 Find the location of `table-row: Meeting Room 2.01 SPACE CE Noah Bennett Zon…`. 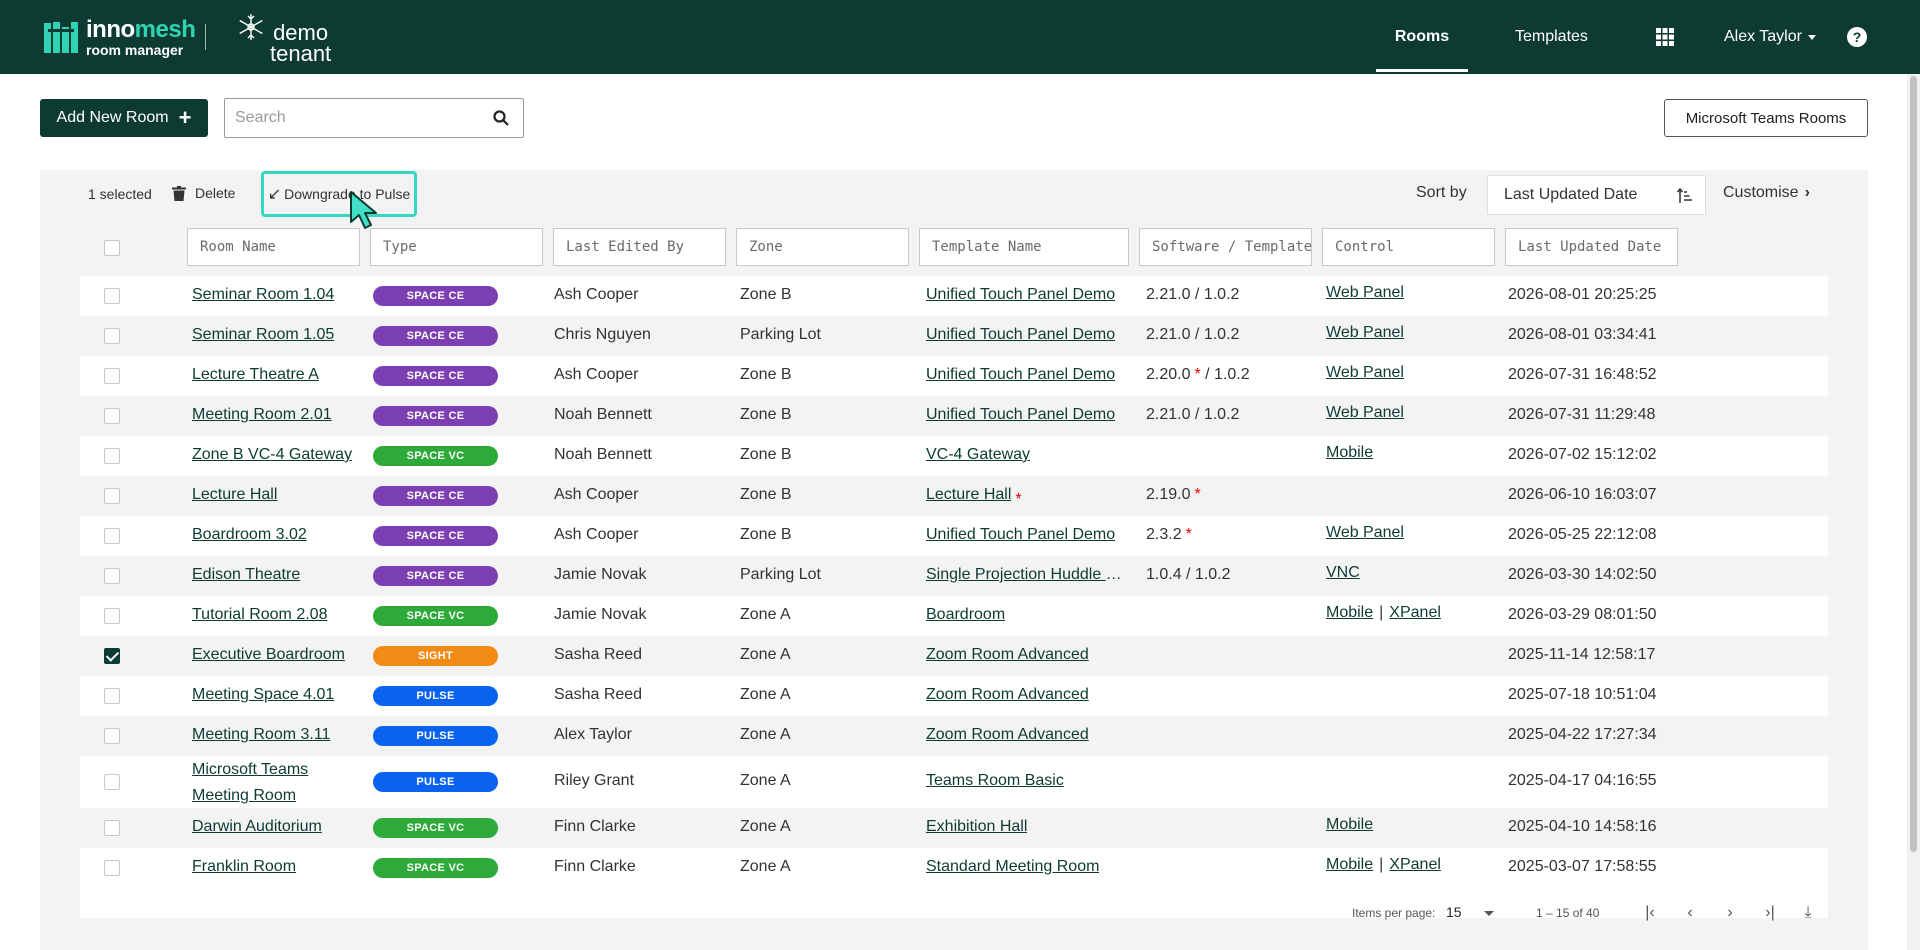

table-row: Meeting Room 2.01 SPACE CE Noah Bennett Zon… is located at coordinates (954, 416).